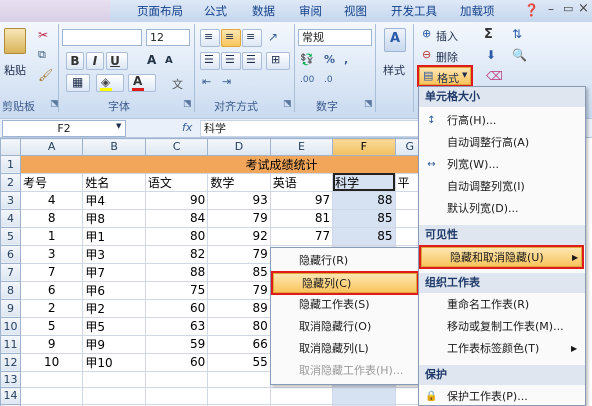  What do you see at coordinates (110, 83) in the screenshot?
I see `fill-color-button: ◈` at bounding box center [110, 83].